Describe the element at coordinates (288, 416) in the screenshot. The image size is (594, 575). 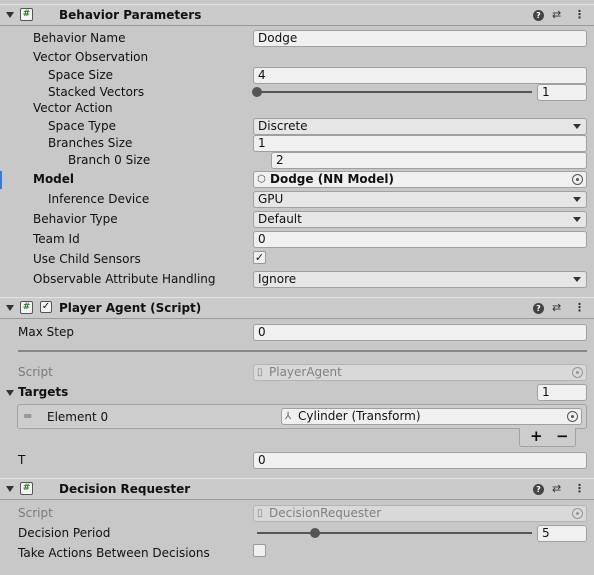
I see `transform-icon: ⅄` at that location.